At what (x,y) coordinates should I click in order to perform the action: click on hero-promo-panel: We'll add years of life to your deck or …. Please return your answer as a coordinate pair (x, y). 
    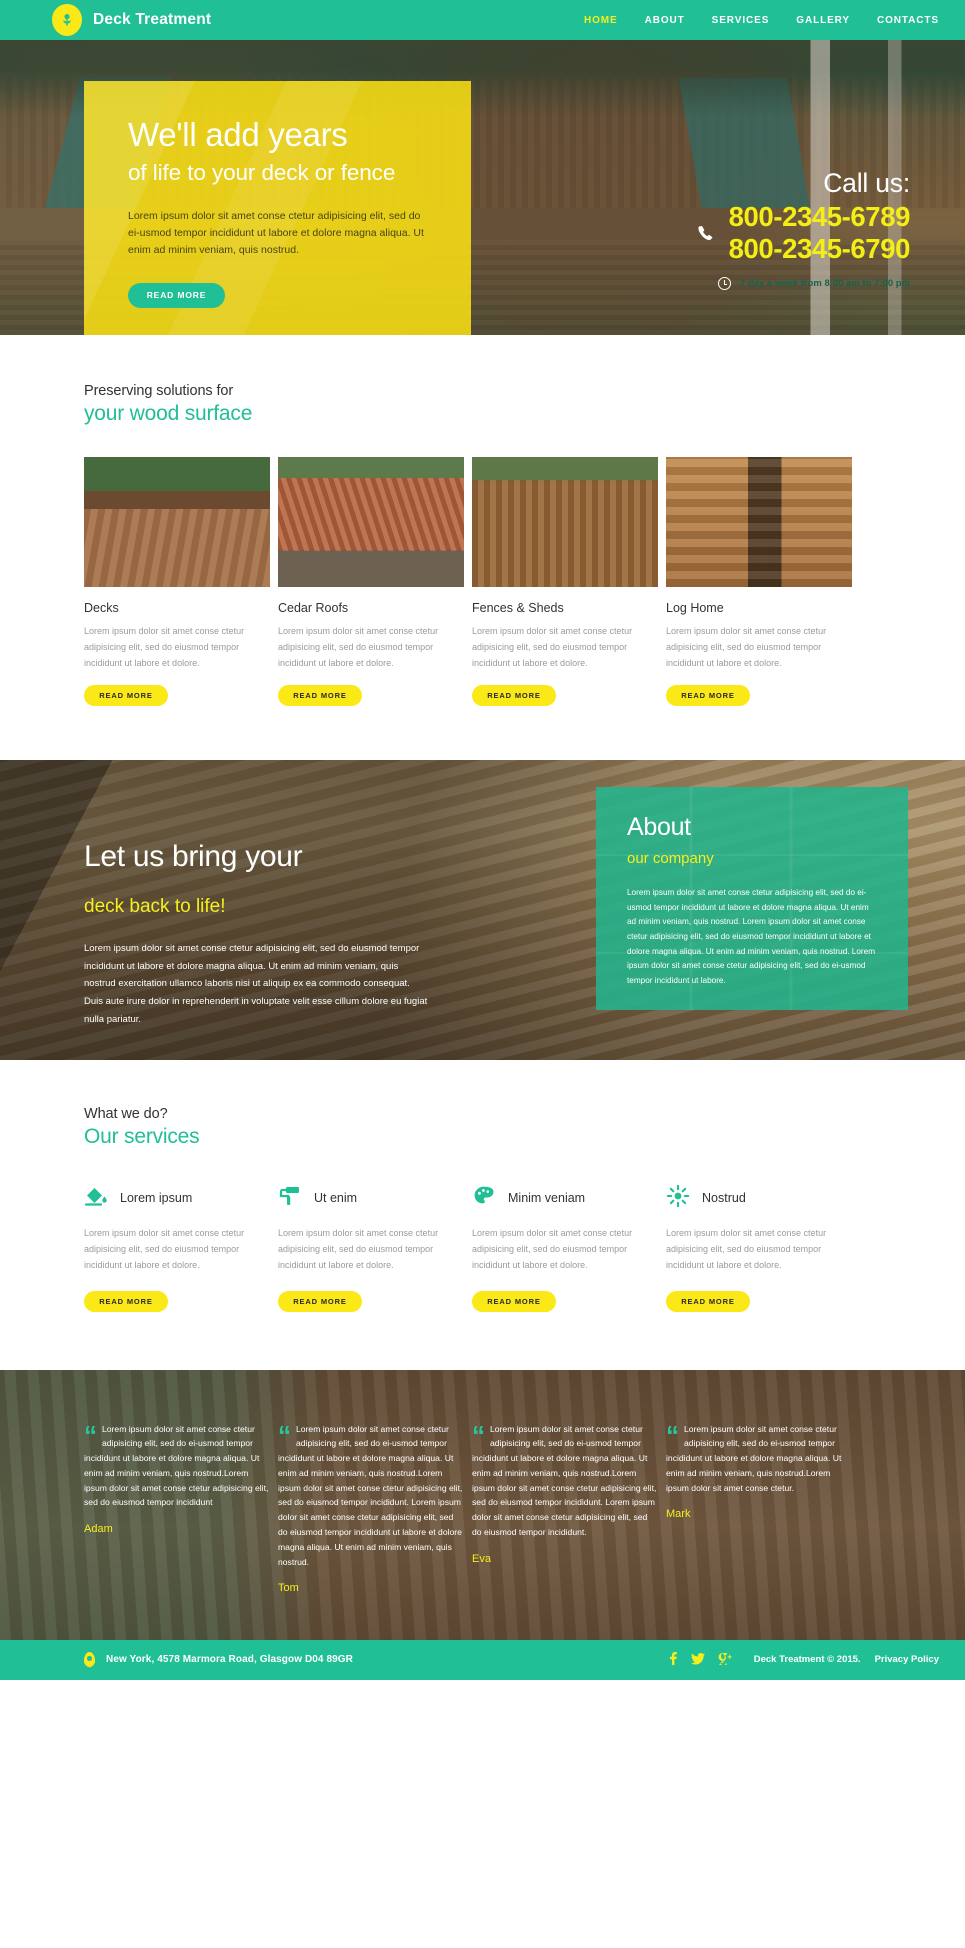
    Looking at the image, I should click on (277, 208).